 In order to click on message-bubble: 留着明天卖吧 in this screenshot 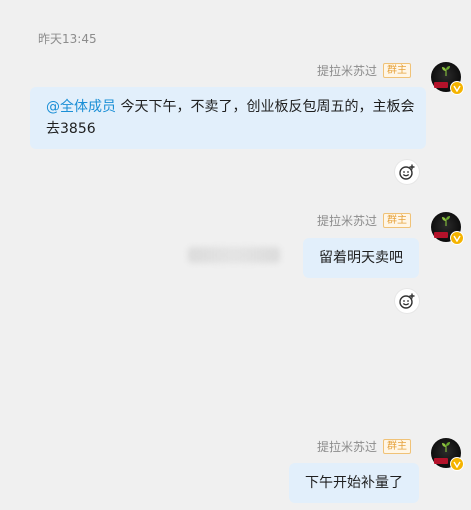, I will do `click(361, 258)`.